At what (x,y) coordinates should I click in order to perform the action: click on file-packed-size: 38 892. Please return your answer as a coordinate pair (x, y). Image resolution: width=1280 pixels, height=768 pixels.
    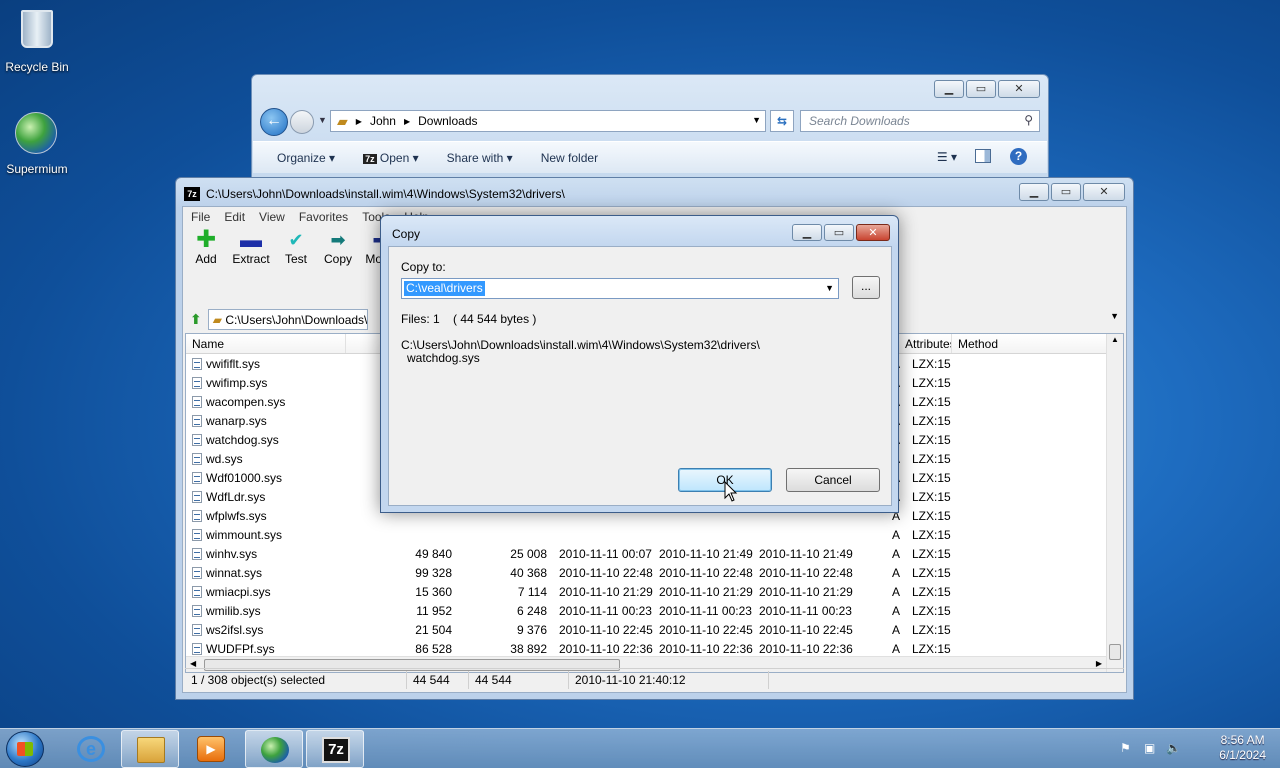
    Looking at the image, I should click on (528, 648).